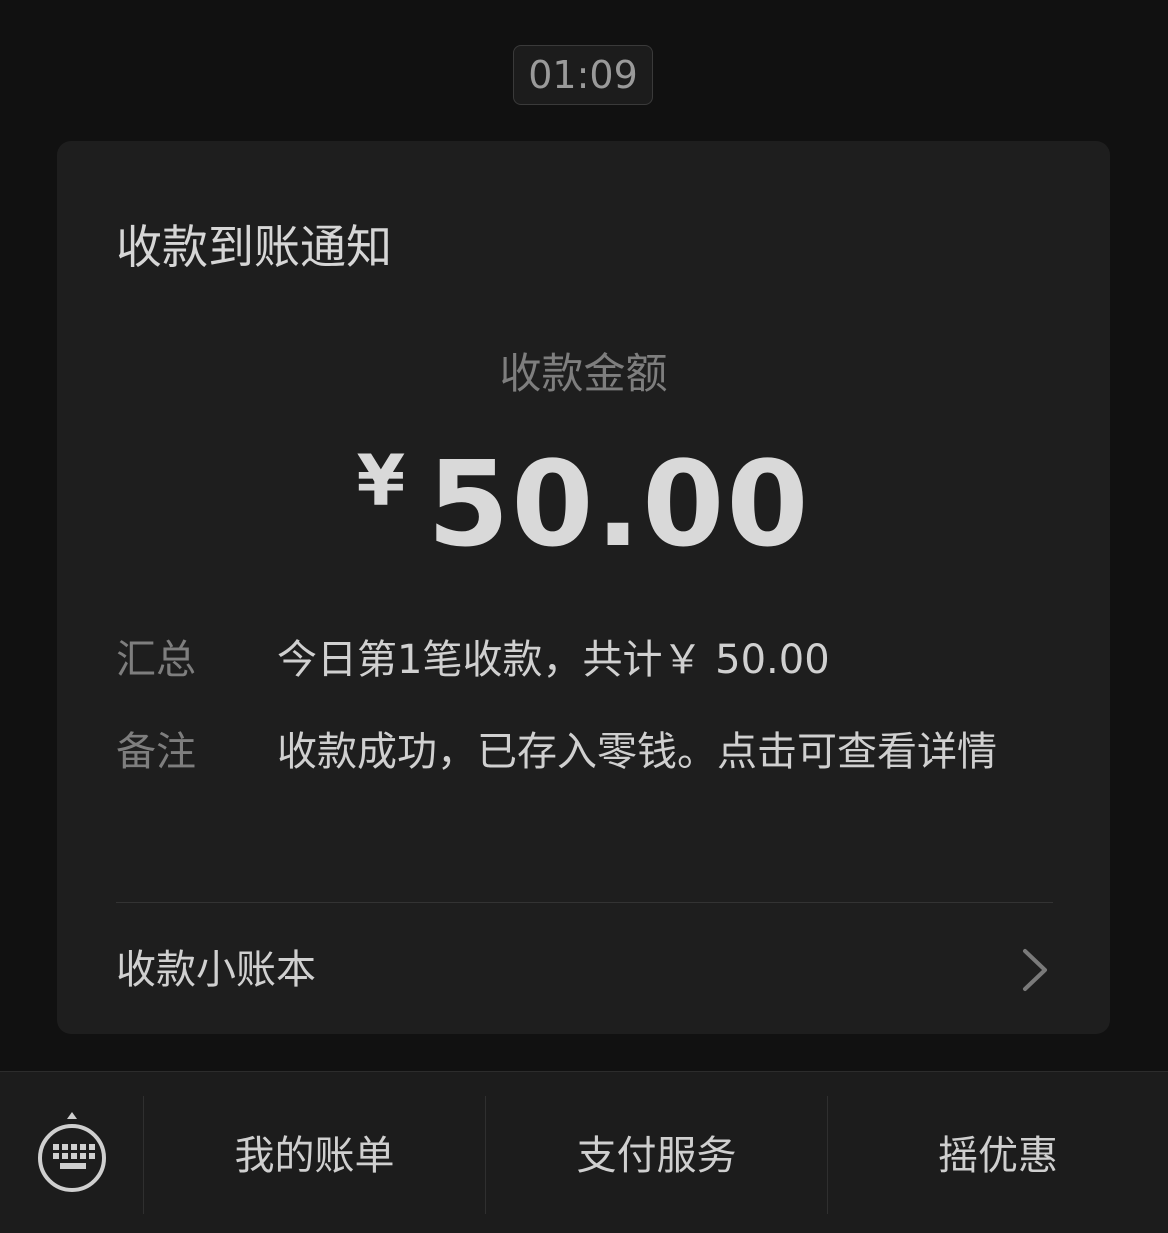  Describe the element at coordinates (156, 752) in the screenshot. I see `remark-key: 备注` at that location.